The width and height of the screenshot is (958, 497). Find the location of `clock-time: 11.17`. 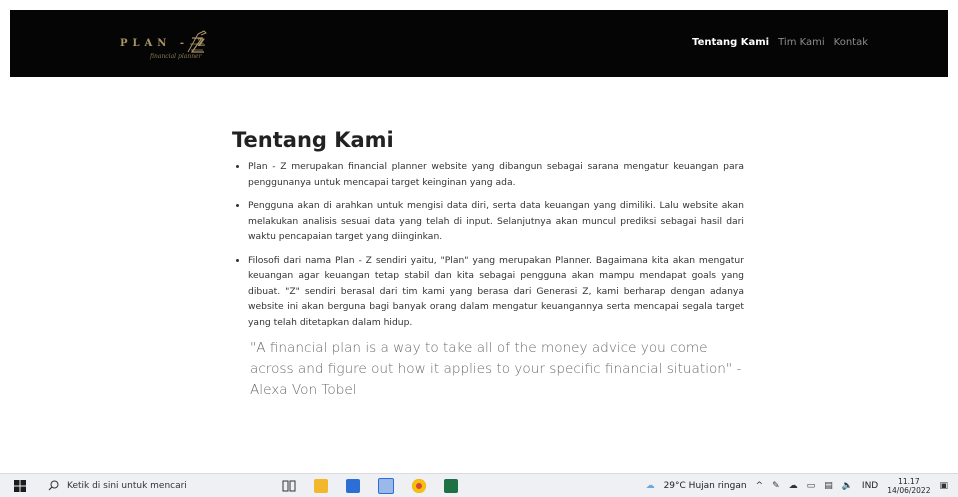

clock-time: 11.17 is located at coordinates (909, 481).